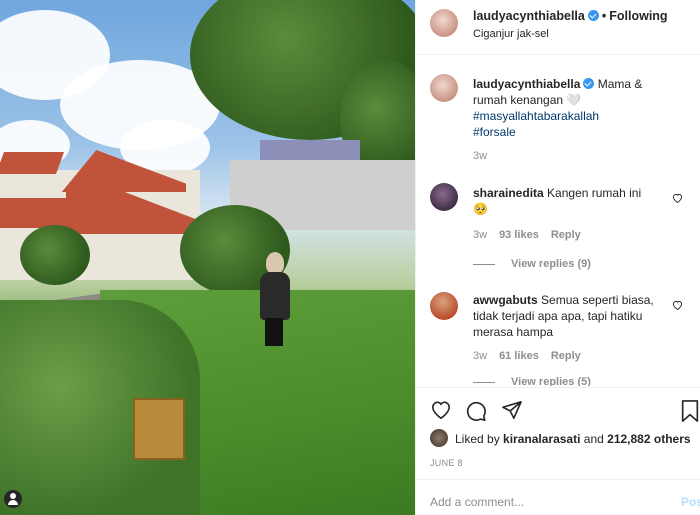 The width and height of the screenshot is (700, 515). Describe the element at coordinates (508, 193) in the screenshot. I see `comment-username: sharainedita` at that location.